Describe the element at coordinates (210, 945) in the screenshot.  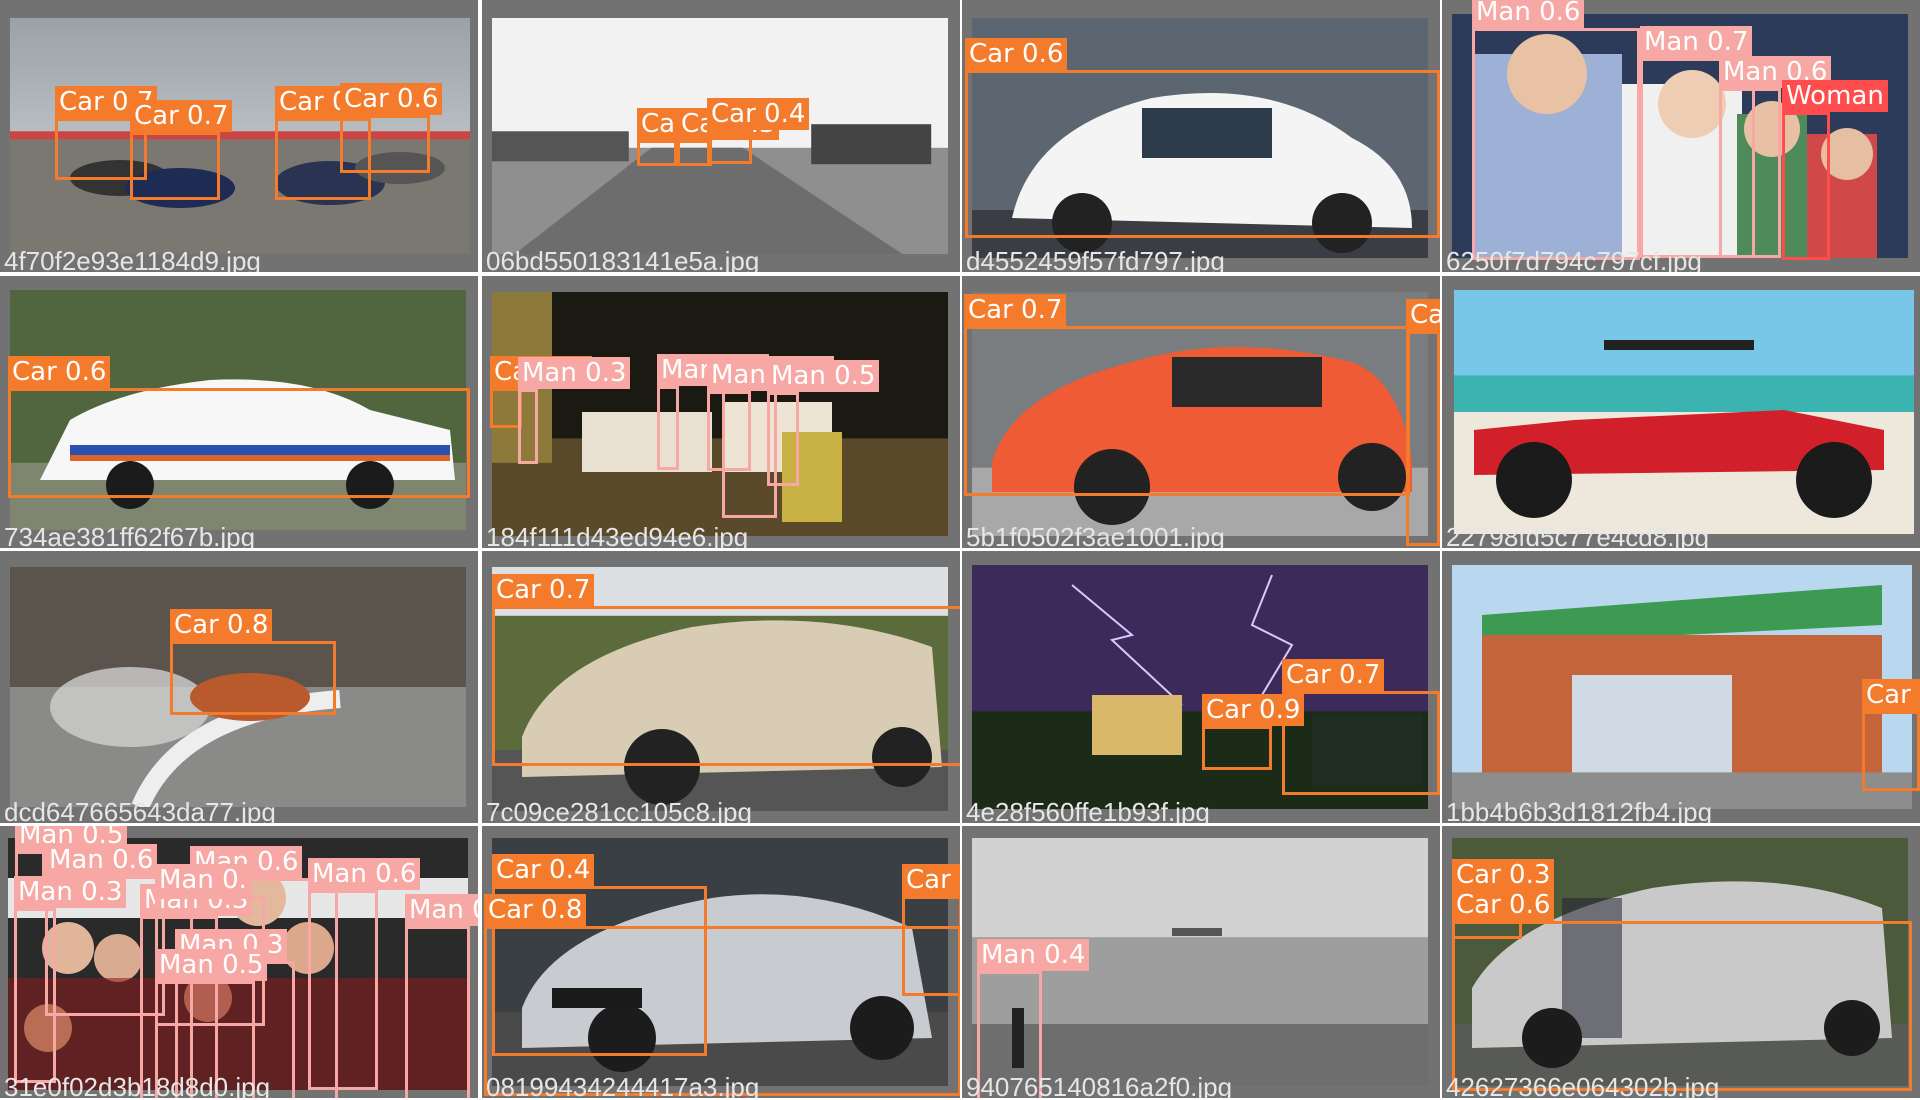
I see `detection-box-man: Man 0.` at that location.